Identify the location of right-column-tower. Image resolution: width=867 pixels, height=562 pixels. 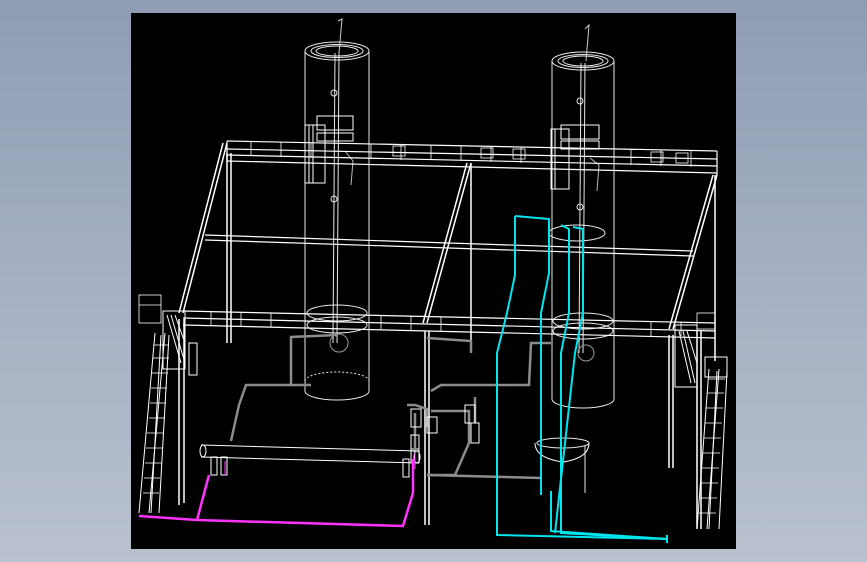
(574, 258).